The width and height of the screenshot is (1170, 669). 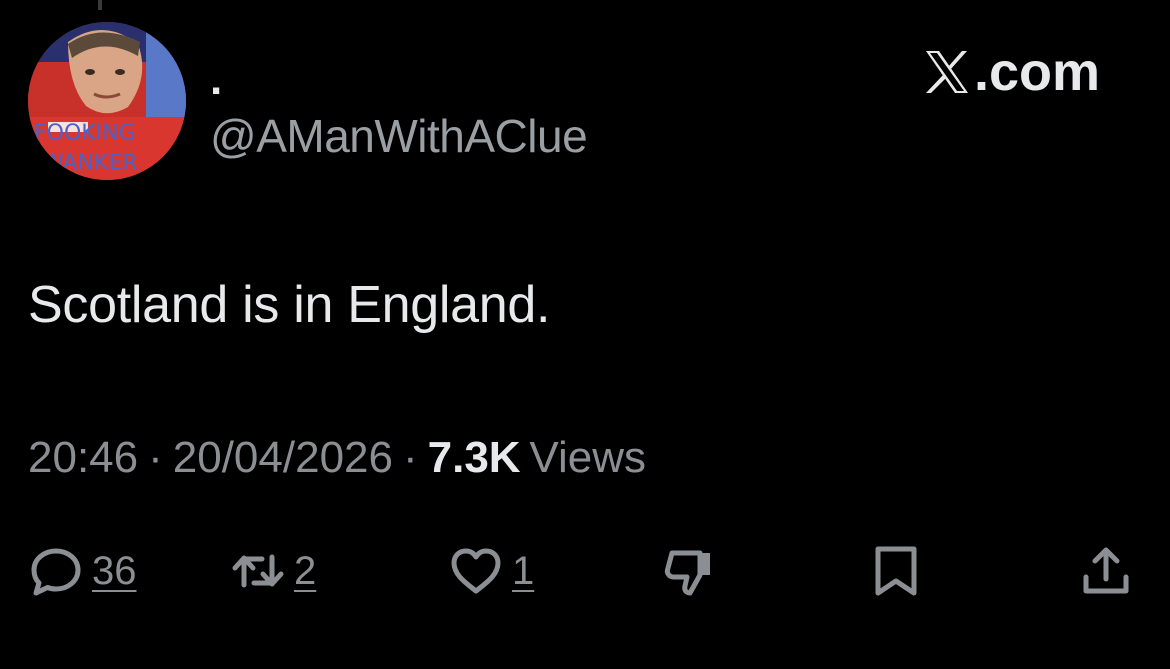 I want to click on tweet-date: 20/04/2026, so click(x=283, y=457).